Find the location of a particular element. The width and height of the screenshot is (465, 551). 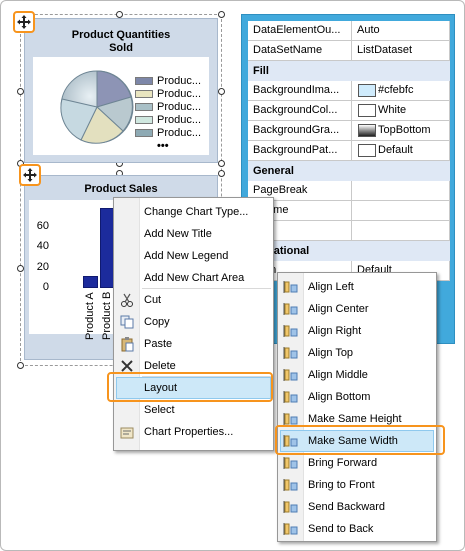

property-value: Auto is located at coordinates (401, 31).